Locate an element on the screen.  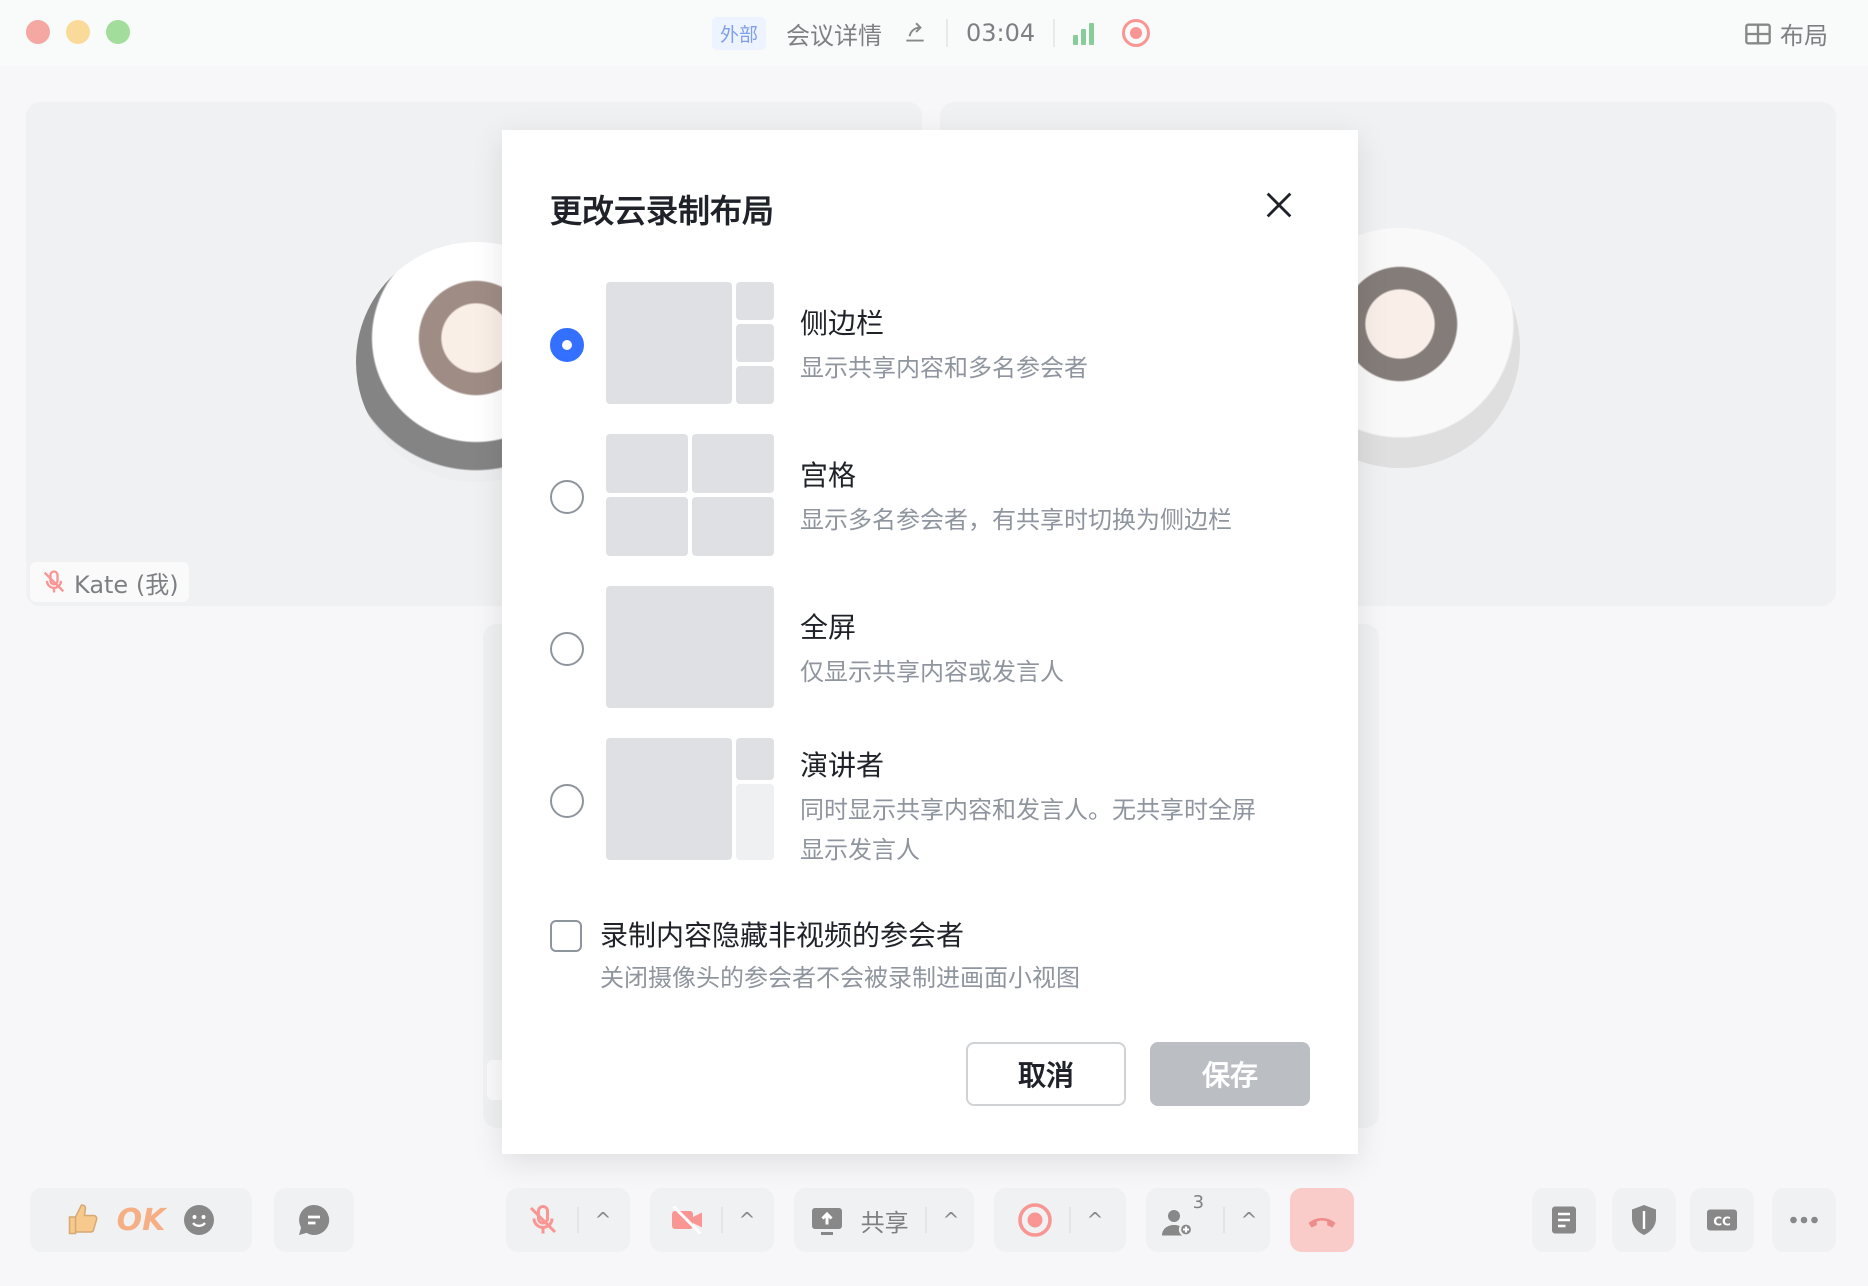
hide-non-video-checkbox is located at coordinates (566, 936).